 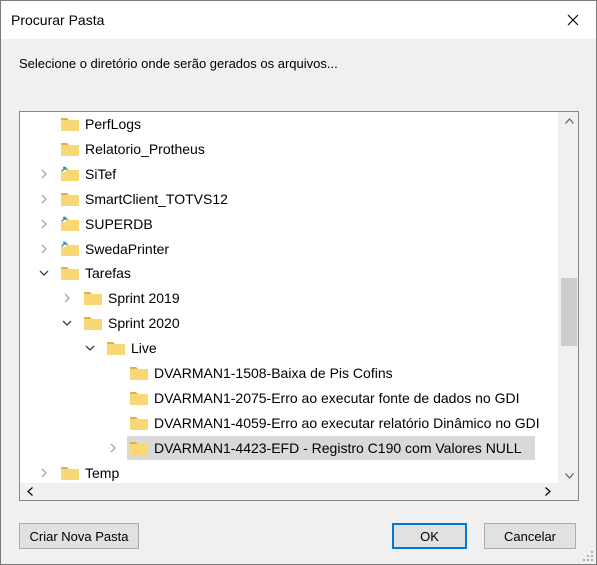 I want to click on title-bar: Procurar Pasta, so click(x=298, y=20).